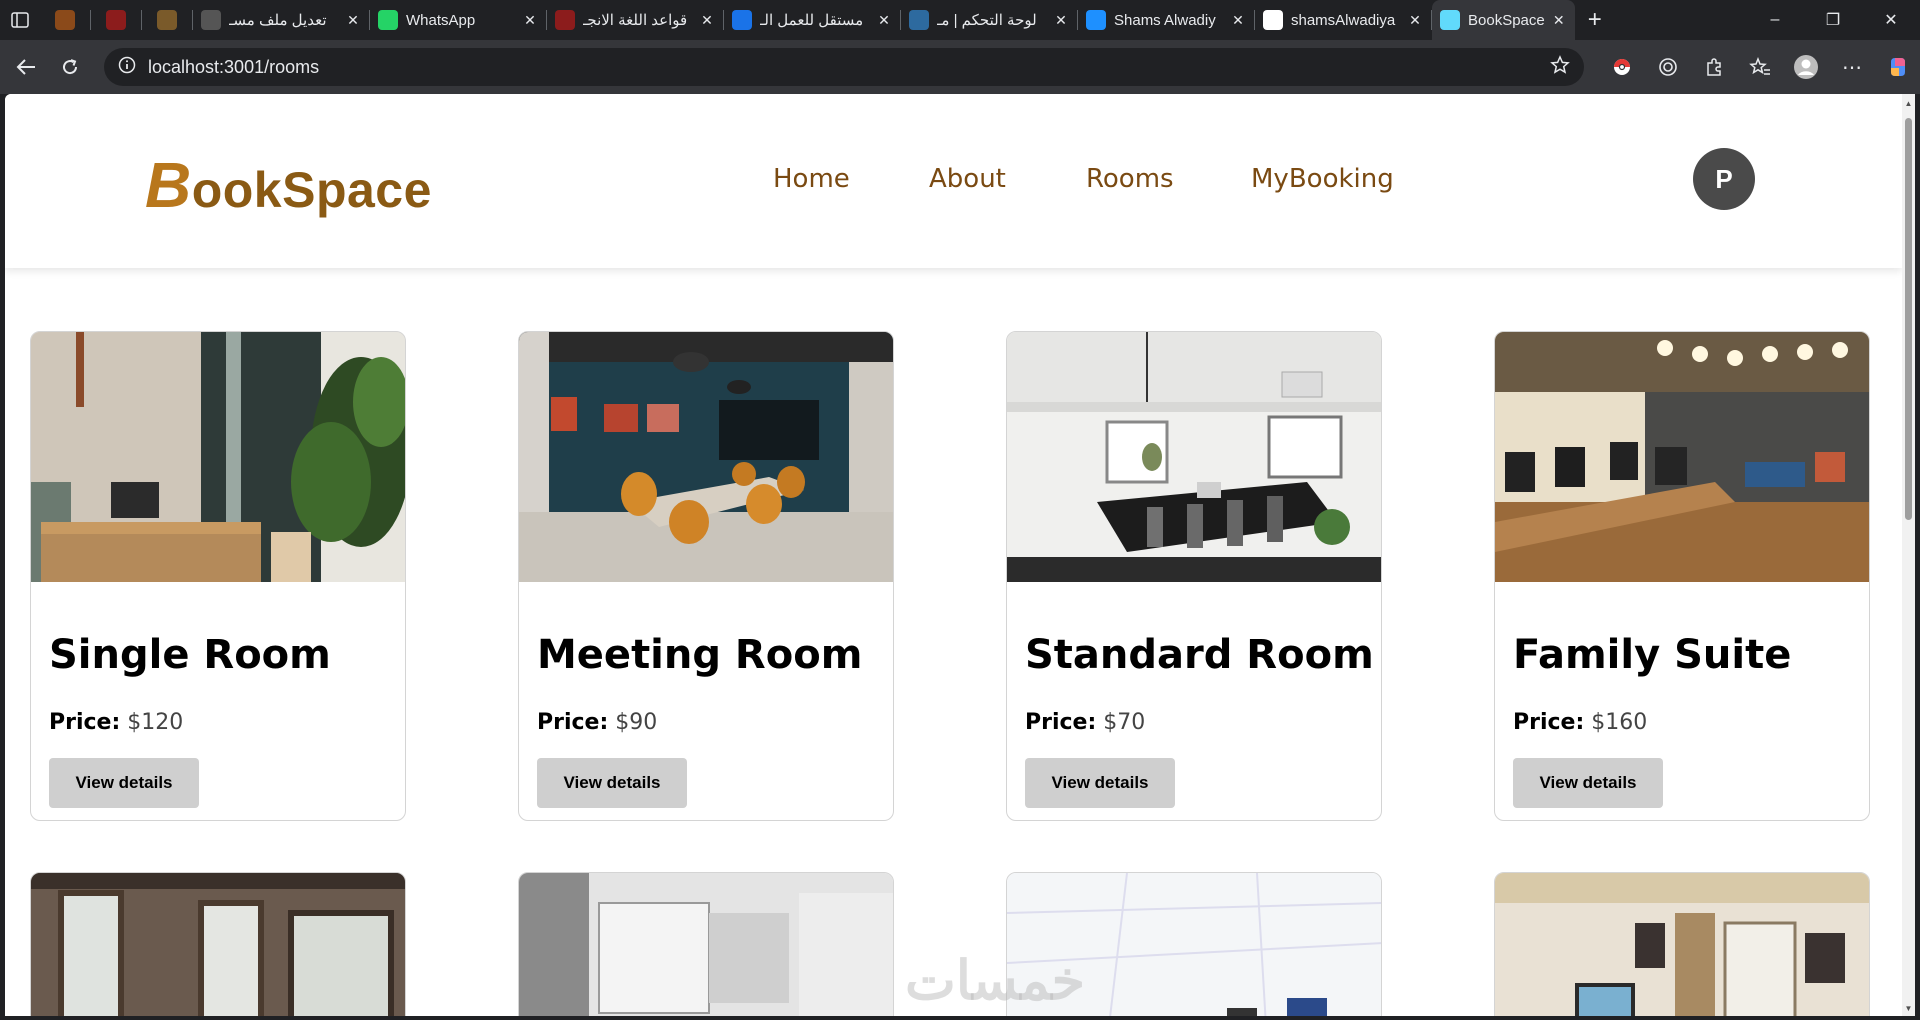 Image resolution: width=1920 pixels, height=1020 pixels. I want to click on favorites-icon, so click(1760, 67).